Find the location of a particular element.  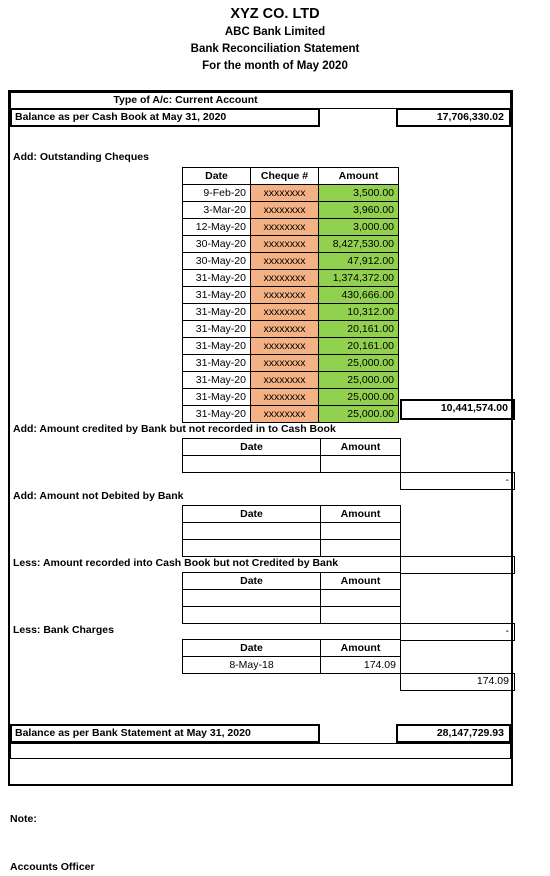

table-row: 31-May-20 xxxxxxxx 430,666.00 is located at coordinates (290, 295).